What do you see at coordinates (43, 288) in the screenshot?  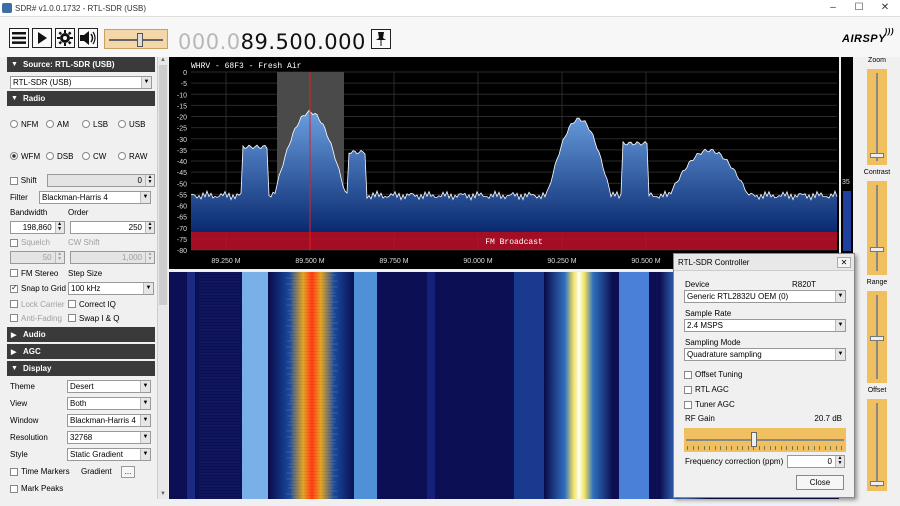 I see `snap-to-grid-label: Snap to Grid` at bounding box center [43, 288].